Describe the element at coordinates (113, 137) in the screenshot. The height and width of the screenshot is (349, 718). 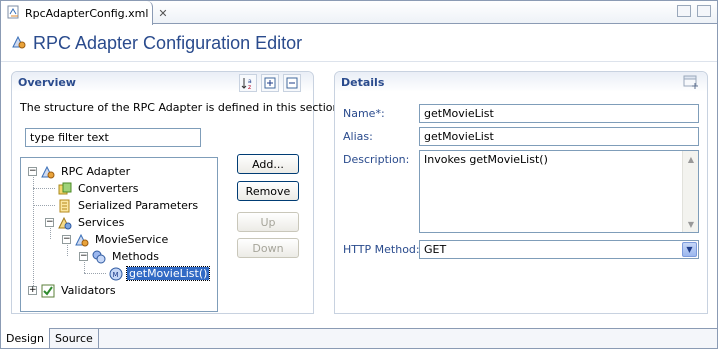
I see `tree-filter-input: type filter text` at that location.